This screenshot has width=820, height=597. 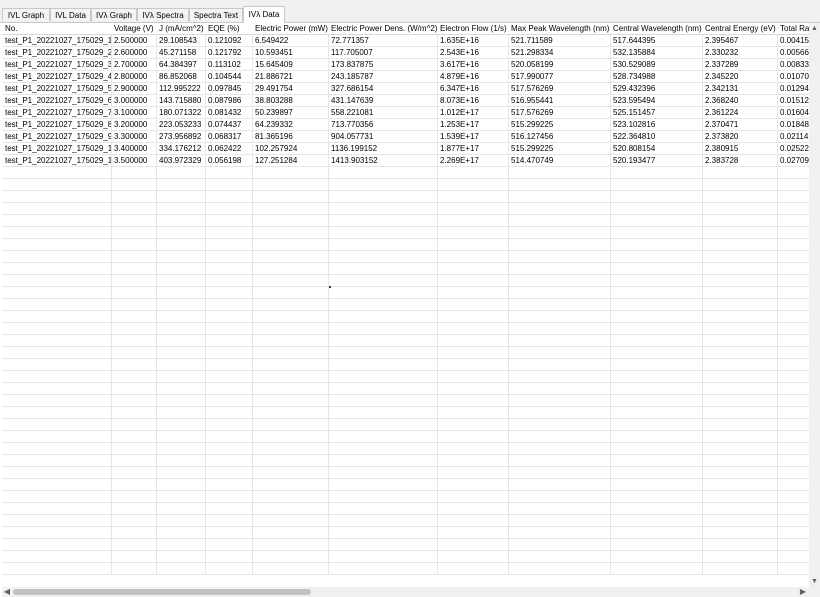 What do you see at coordinates (134, 113) in the screenshot?
I see `table-cell: 3.100000` at bounding box center [134, 113].